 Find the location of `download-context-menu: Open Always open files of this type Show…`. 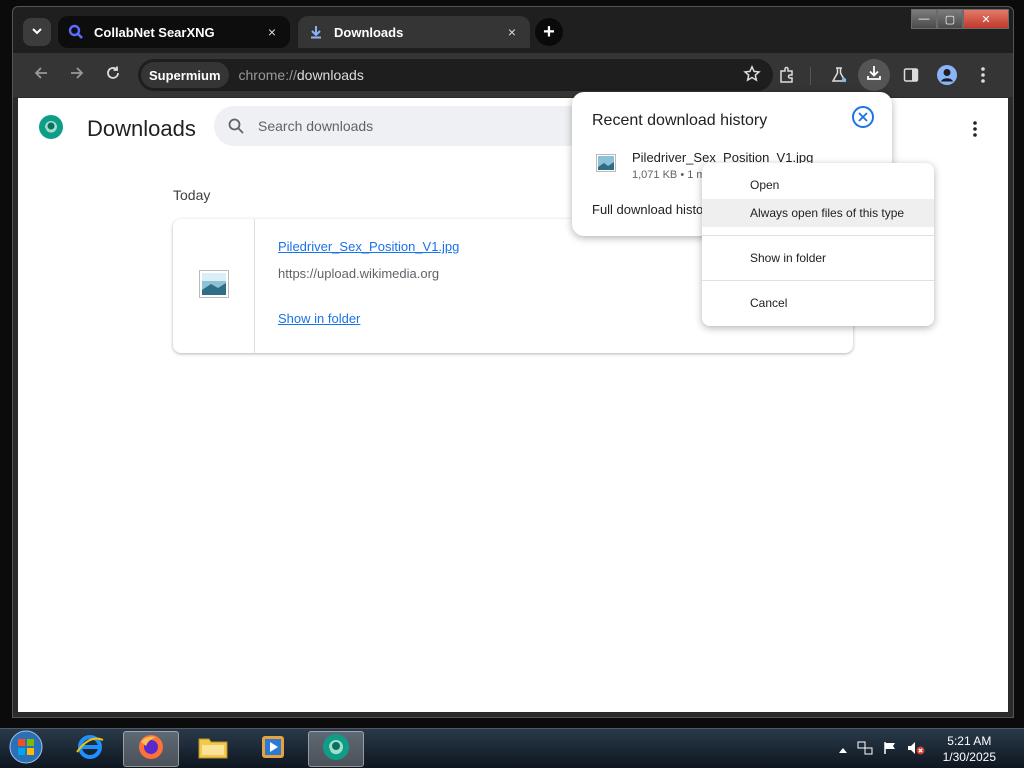

download-context-menu: Open Always open files of this type Show… is located at coordinates (818, 244).